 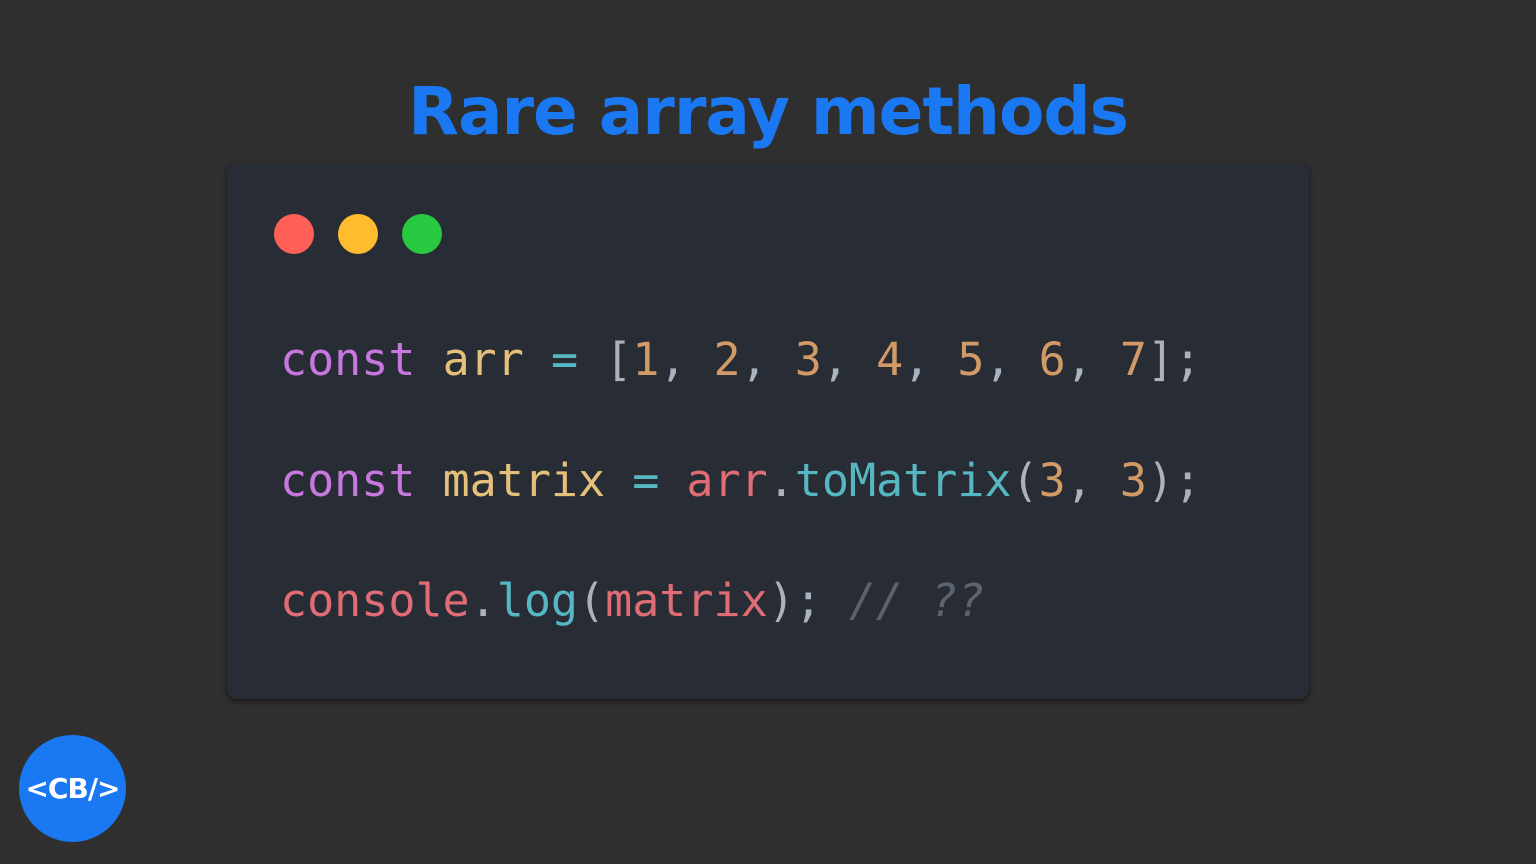 I want to click on code-token-punct: [, so click(x=619, y=359).